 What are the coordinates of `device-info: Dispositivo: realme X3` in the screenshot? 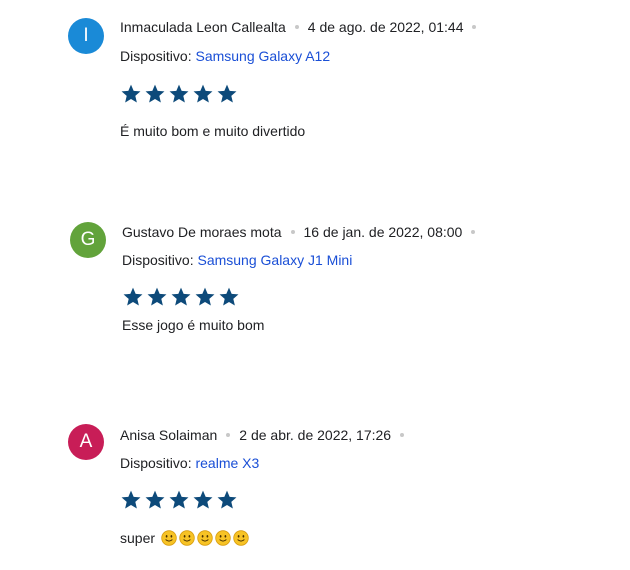 It's located at (189, 463).